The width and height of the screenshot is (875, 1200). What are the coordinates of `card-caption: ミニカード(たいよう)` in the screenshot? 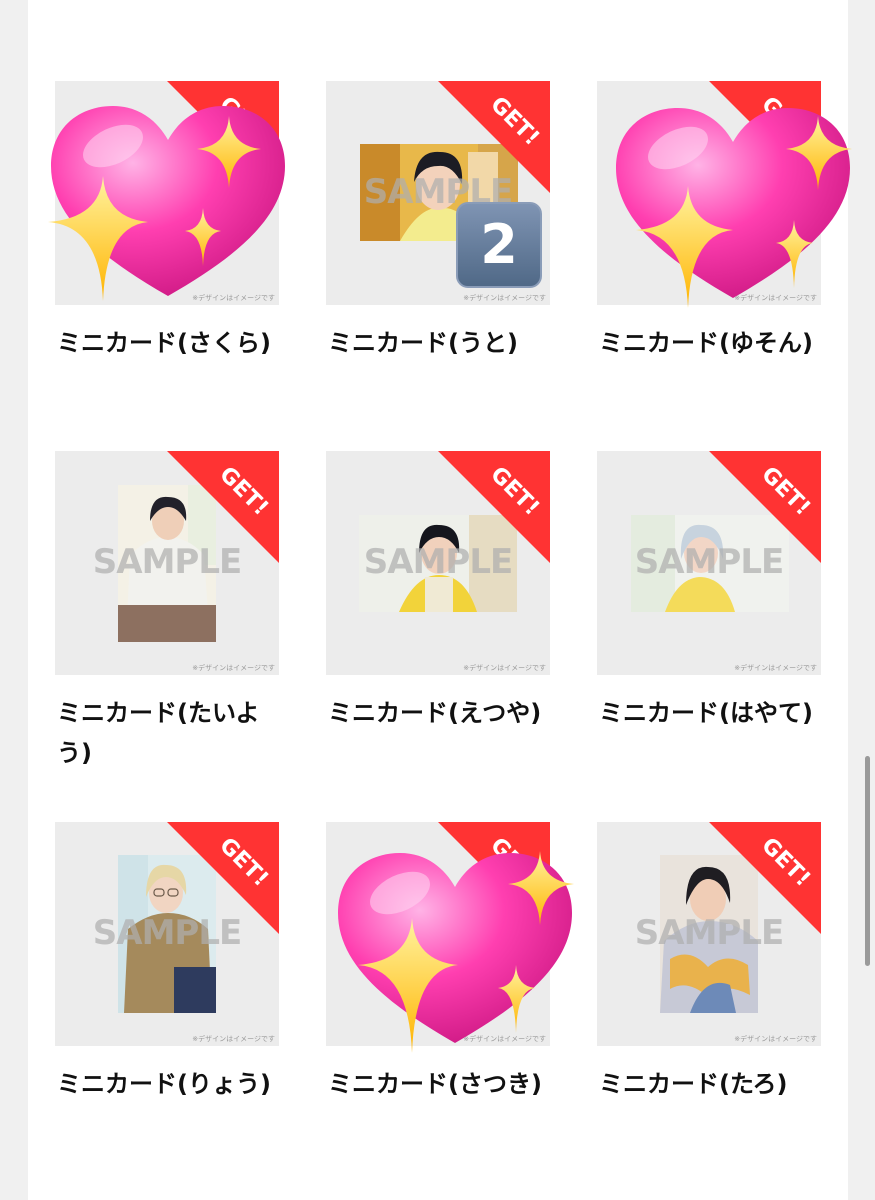 It's located at (168, 733).